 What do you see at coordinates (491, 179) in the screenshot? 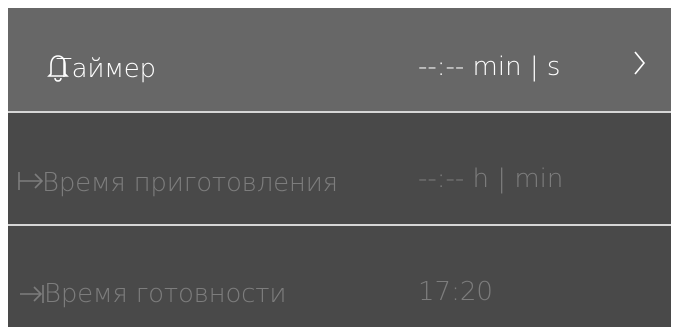
I see `cooking-time-value: --:-- h | min` at bounding box center [491, 179].